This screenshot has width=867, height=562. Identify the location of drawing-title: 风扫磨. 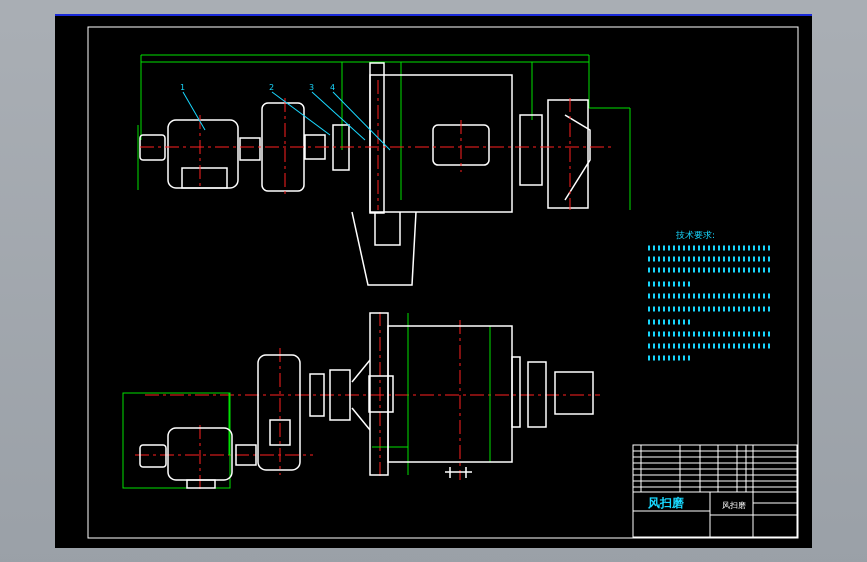
(666, 503).